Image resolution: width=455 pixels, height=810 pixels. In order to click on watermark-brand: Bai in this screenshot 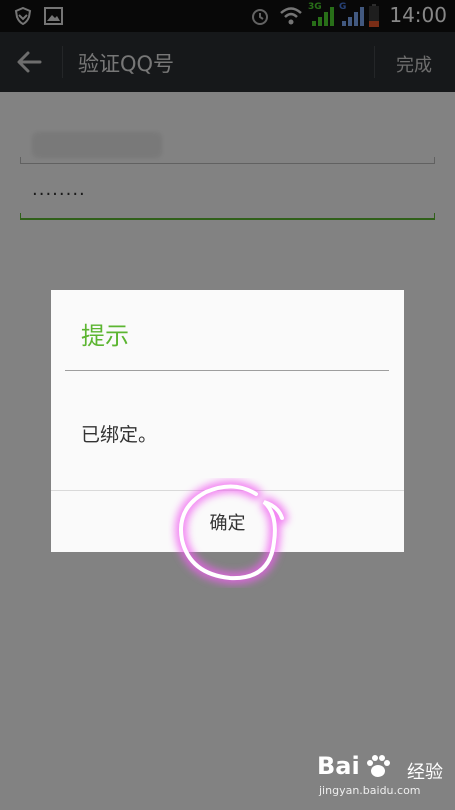, I will do `click(338, 766)`.